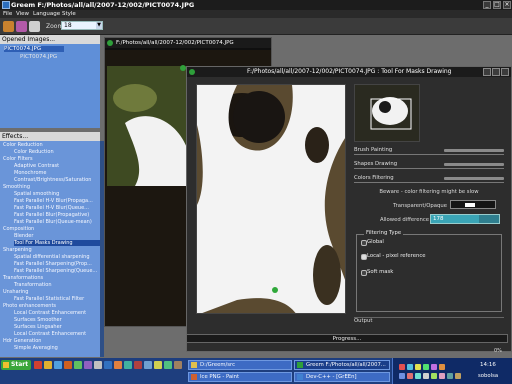 The width and height of the screenshot is (512, 384). I want to click on effect-category: Sharpening, so click(17, 250).